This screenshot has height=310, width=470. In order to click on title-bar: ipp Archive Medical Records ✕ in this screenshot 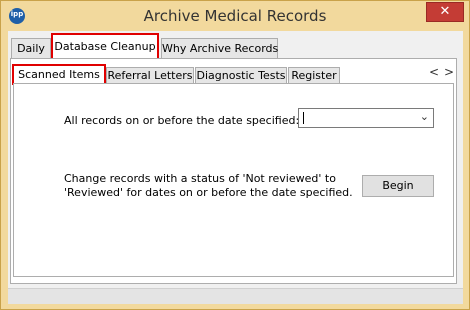, I will do `click(235, 16)`.